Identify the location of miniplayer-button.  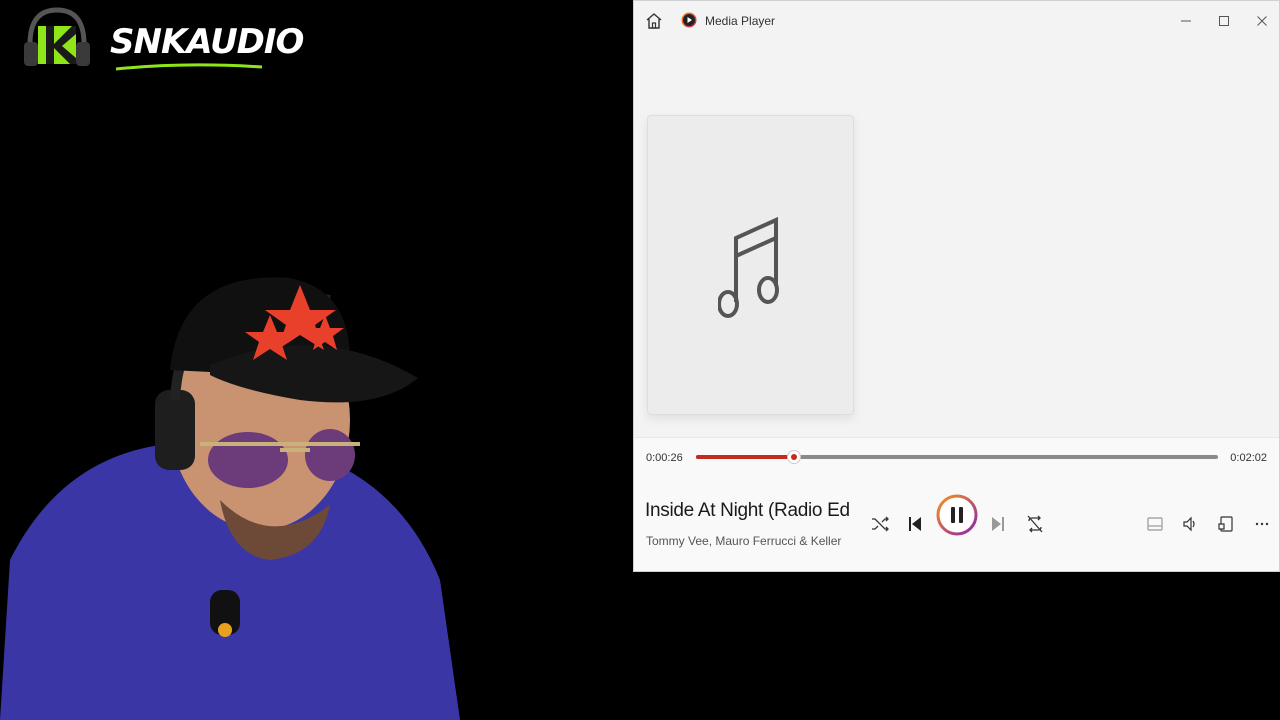
(1155, 524).